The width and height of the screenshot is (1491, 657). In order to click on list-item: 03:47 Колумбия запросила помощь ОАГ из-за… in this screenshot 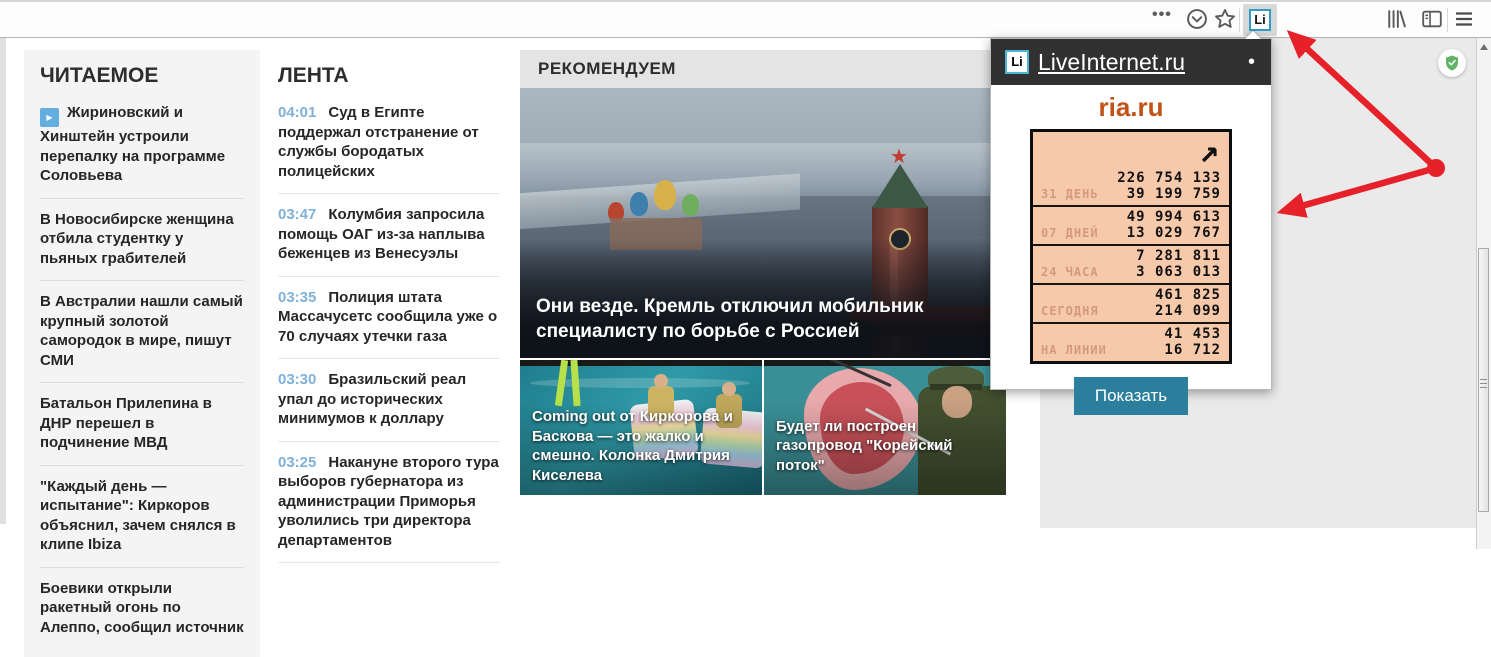, I will do `click(389, 235)`.